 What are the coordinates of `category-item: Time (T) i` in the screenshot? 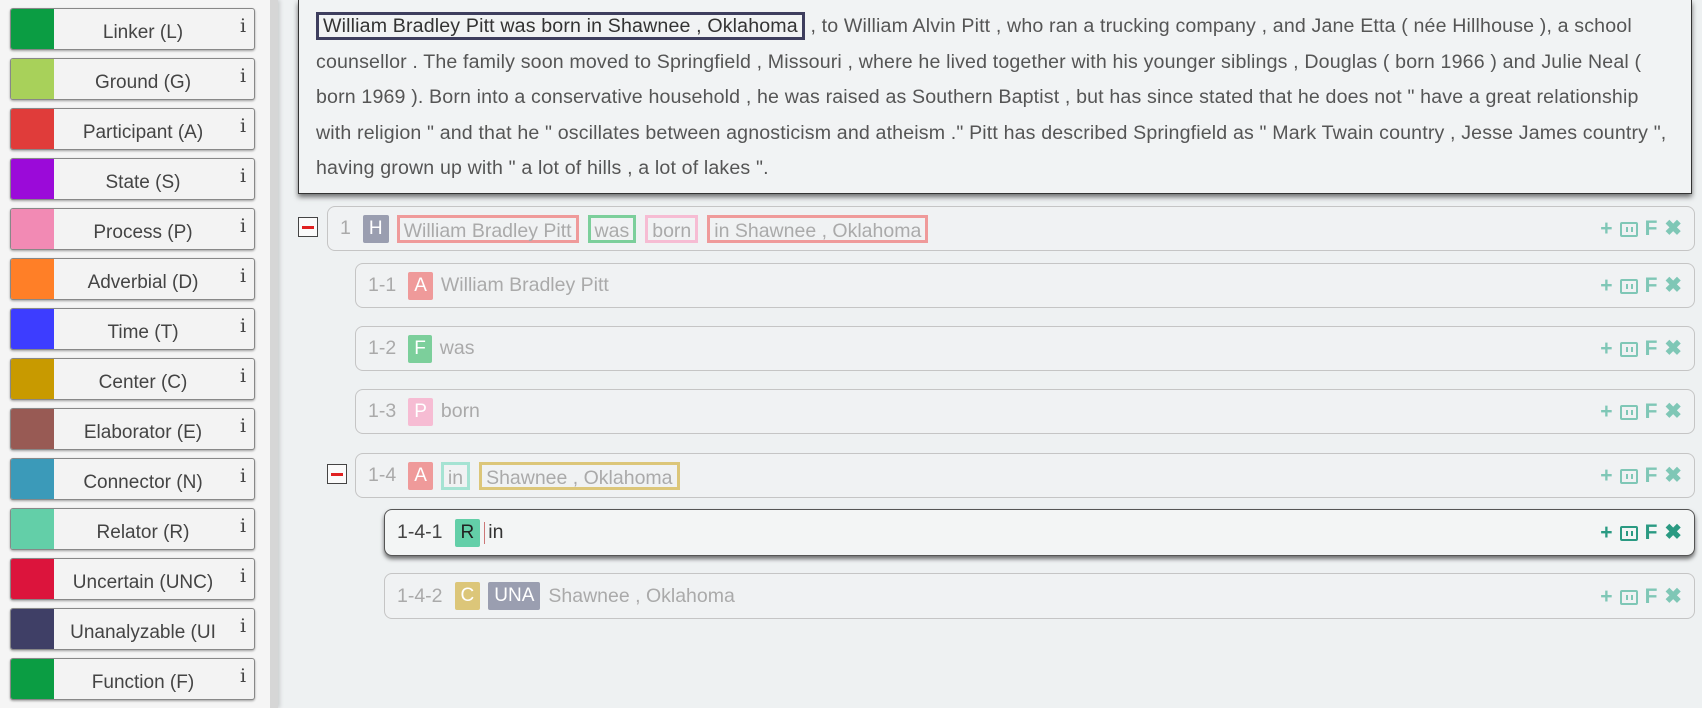 It's located at (132, 329).